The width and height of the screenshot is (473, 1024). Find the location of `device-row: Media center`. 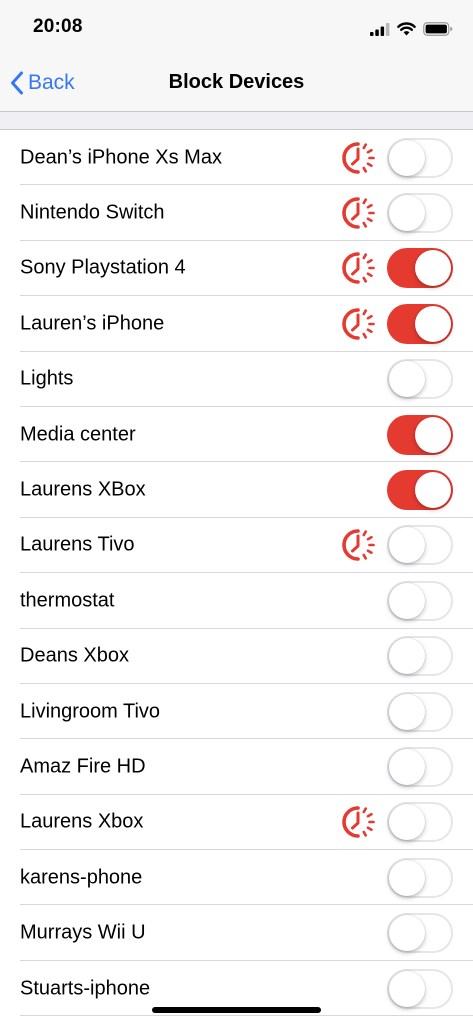

device-row: Media center is located at coordinates (236, 434).